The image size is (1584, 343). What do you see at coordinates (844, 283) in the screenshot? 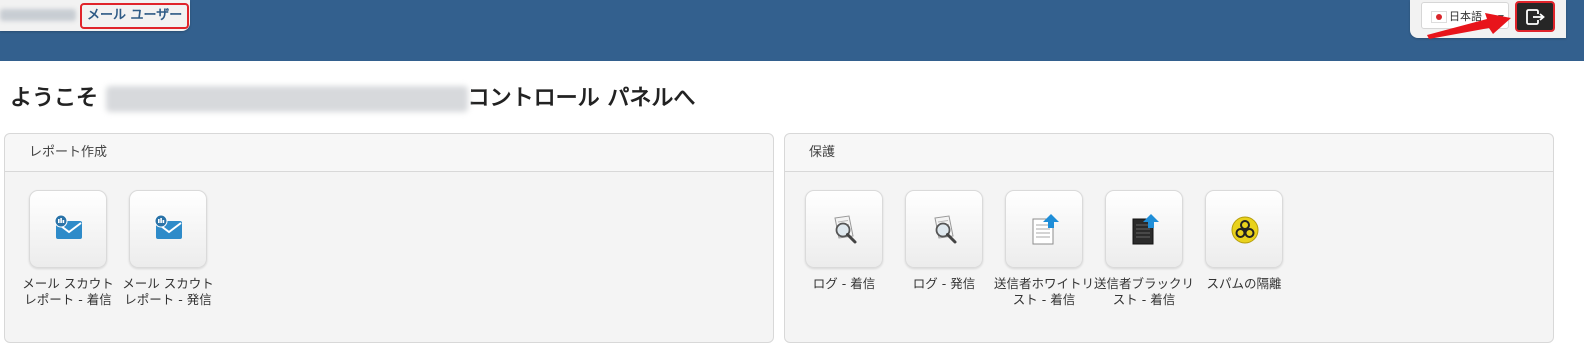
I see `tile-label: ログ - 着信` at bounding box center [844, 283].